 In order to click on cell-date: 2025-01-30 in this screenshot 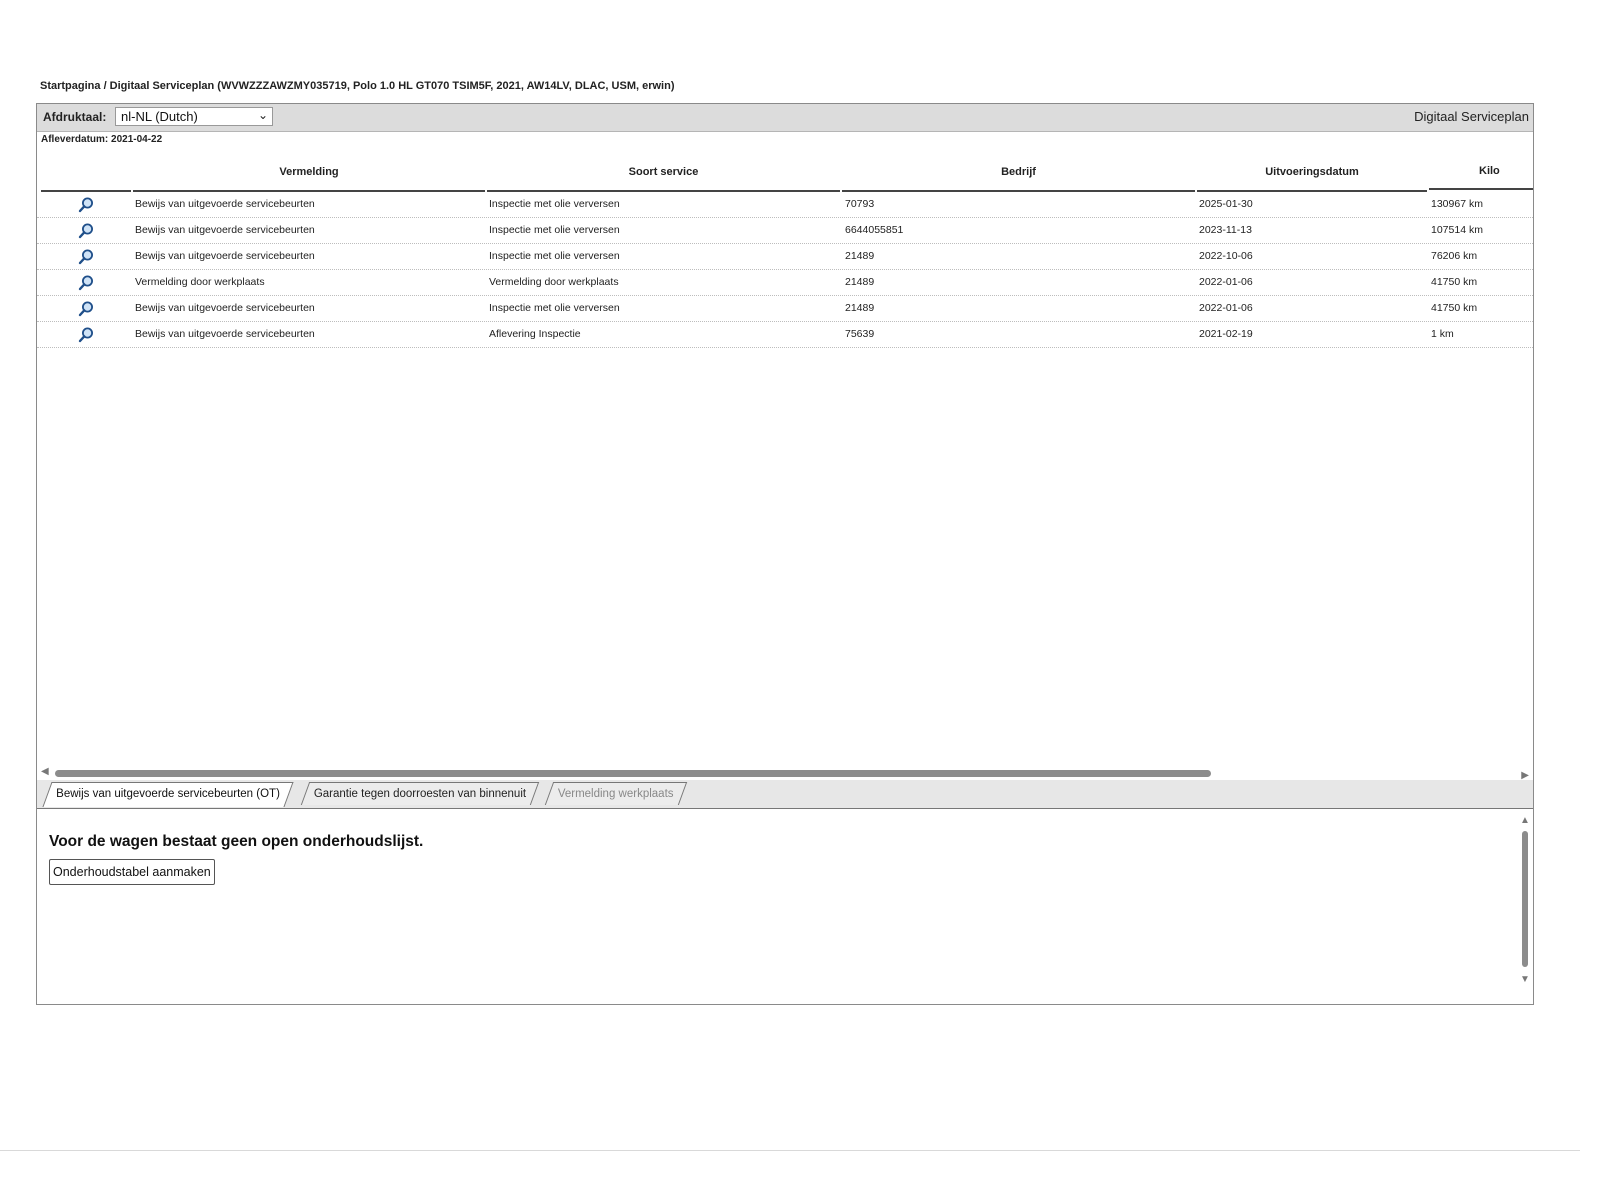, I will do `click(1226, 204)`.